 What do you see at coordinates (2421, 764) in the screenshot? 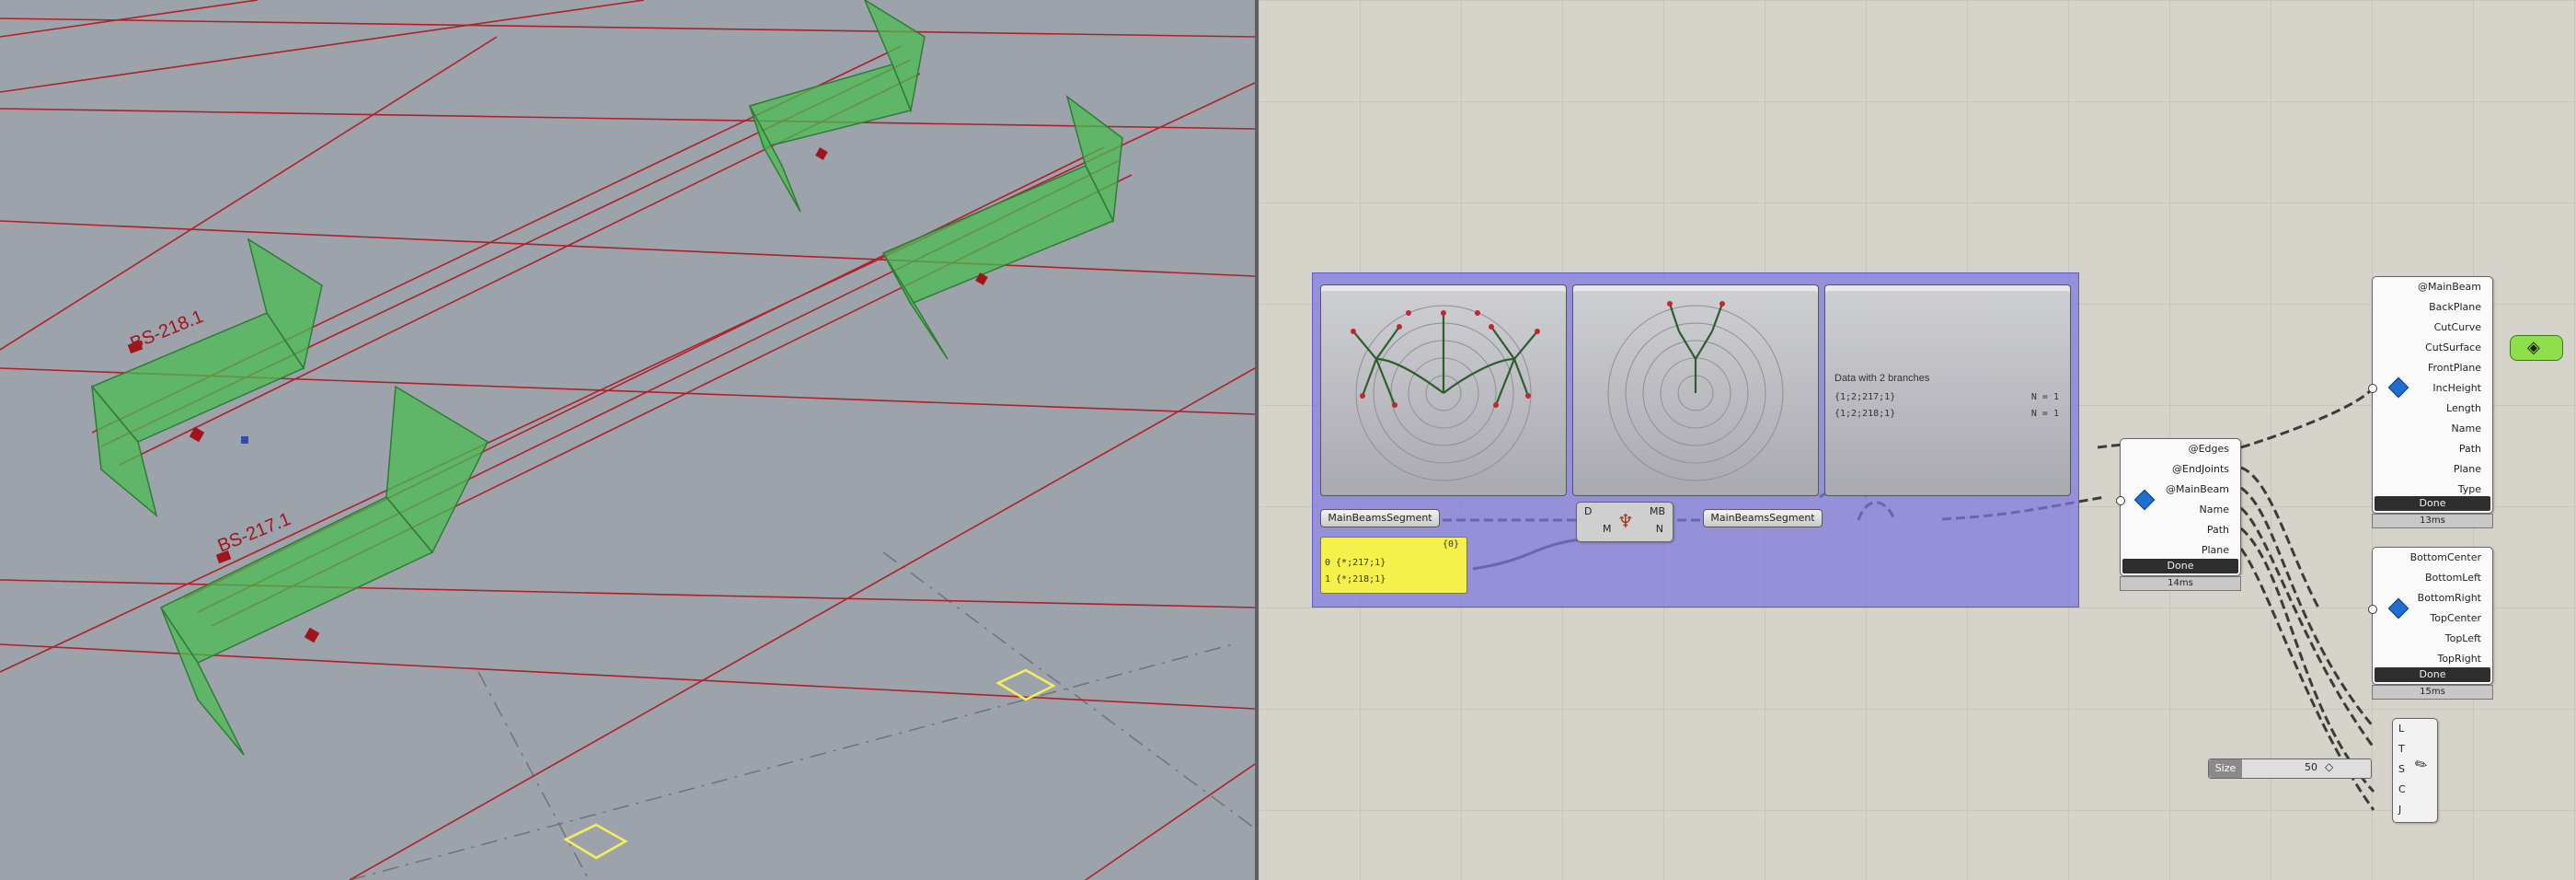
I see `text-tag-icon: ✎` at bounding box center [2421, 764].